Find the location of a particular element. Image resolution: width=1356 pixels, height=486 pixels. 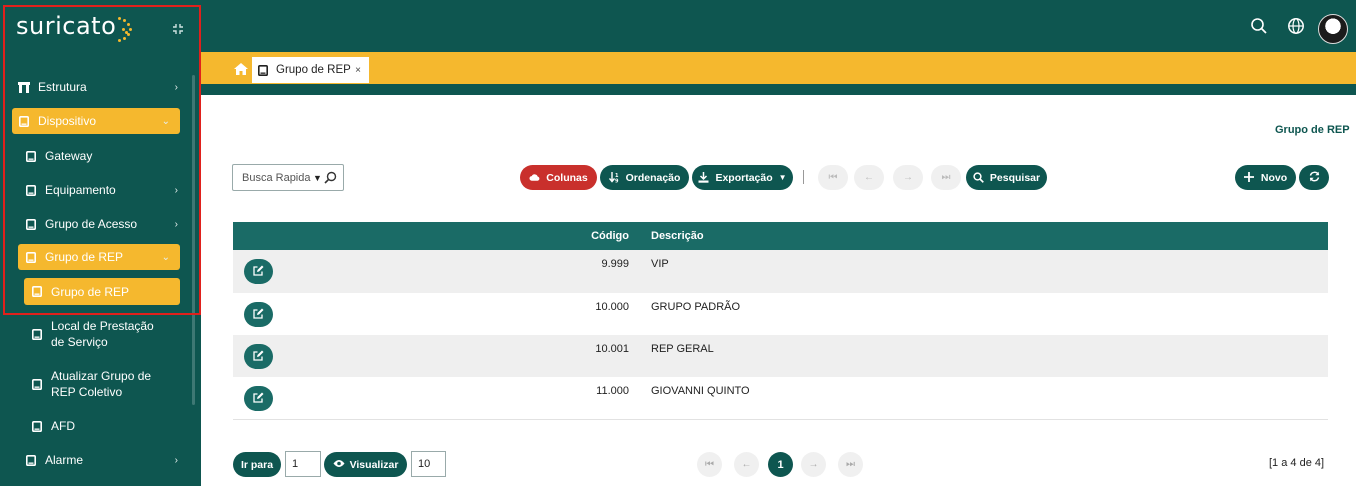

exportacao-button: Exportação ▼ is located at coordinates (742, 177).